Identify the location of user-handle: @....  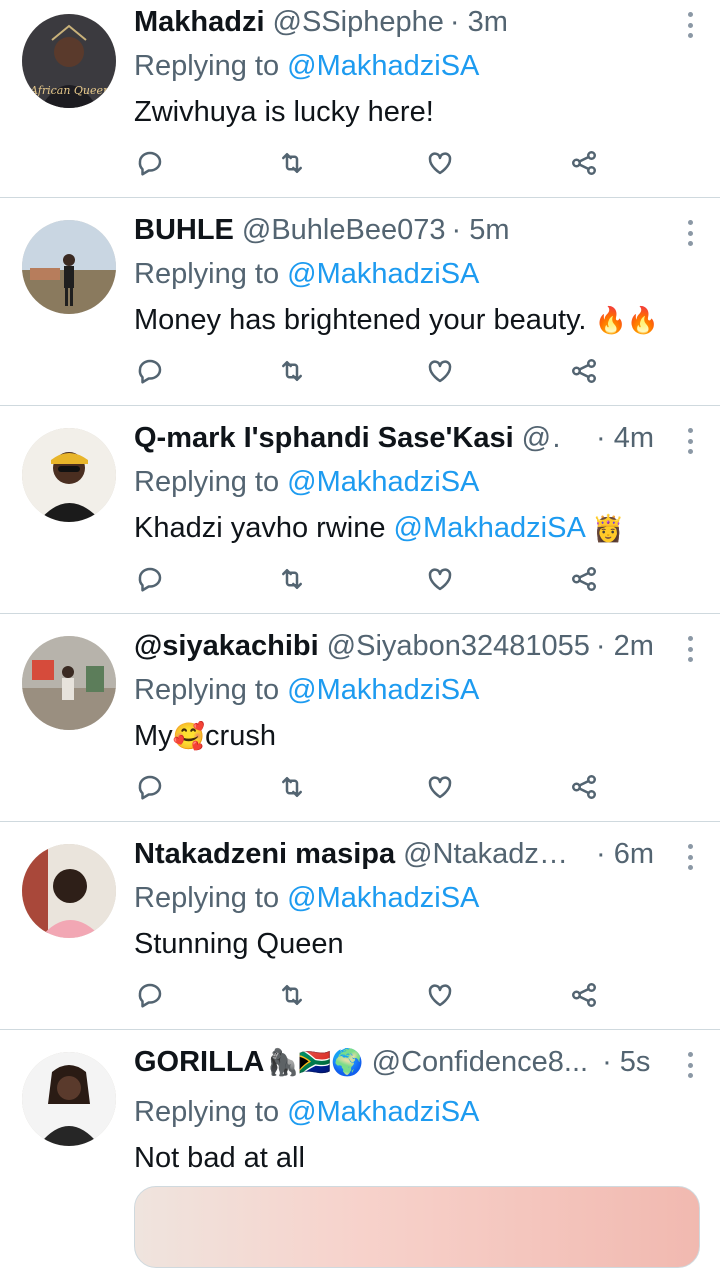
(541, 438).